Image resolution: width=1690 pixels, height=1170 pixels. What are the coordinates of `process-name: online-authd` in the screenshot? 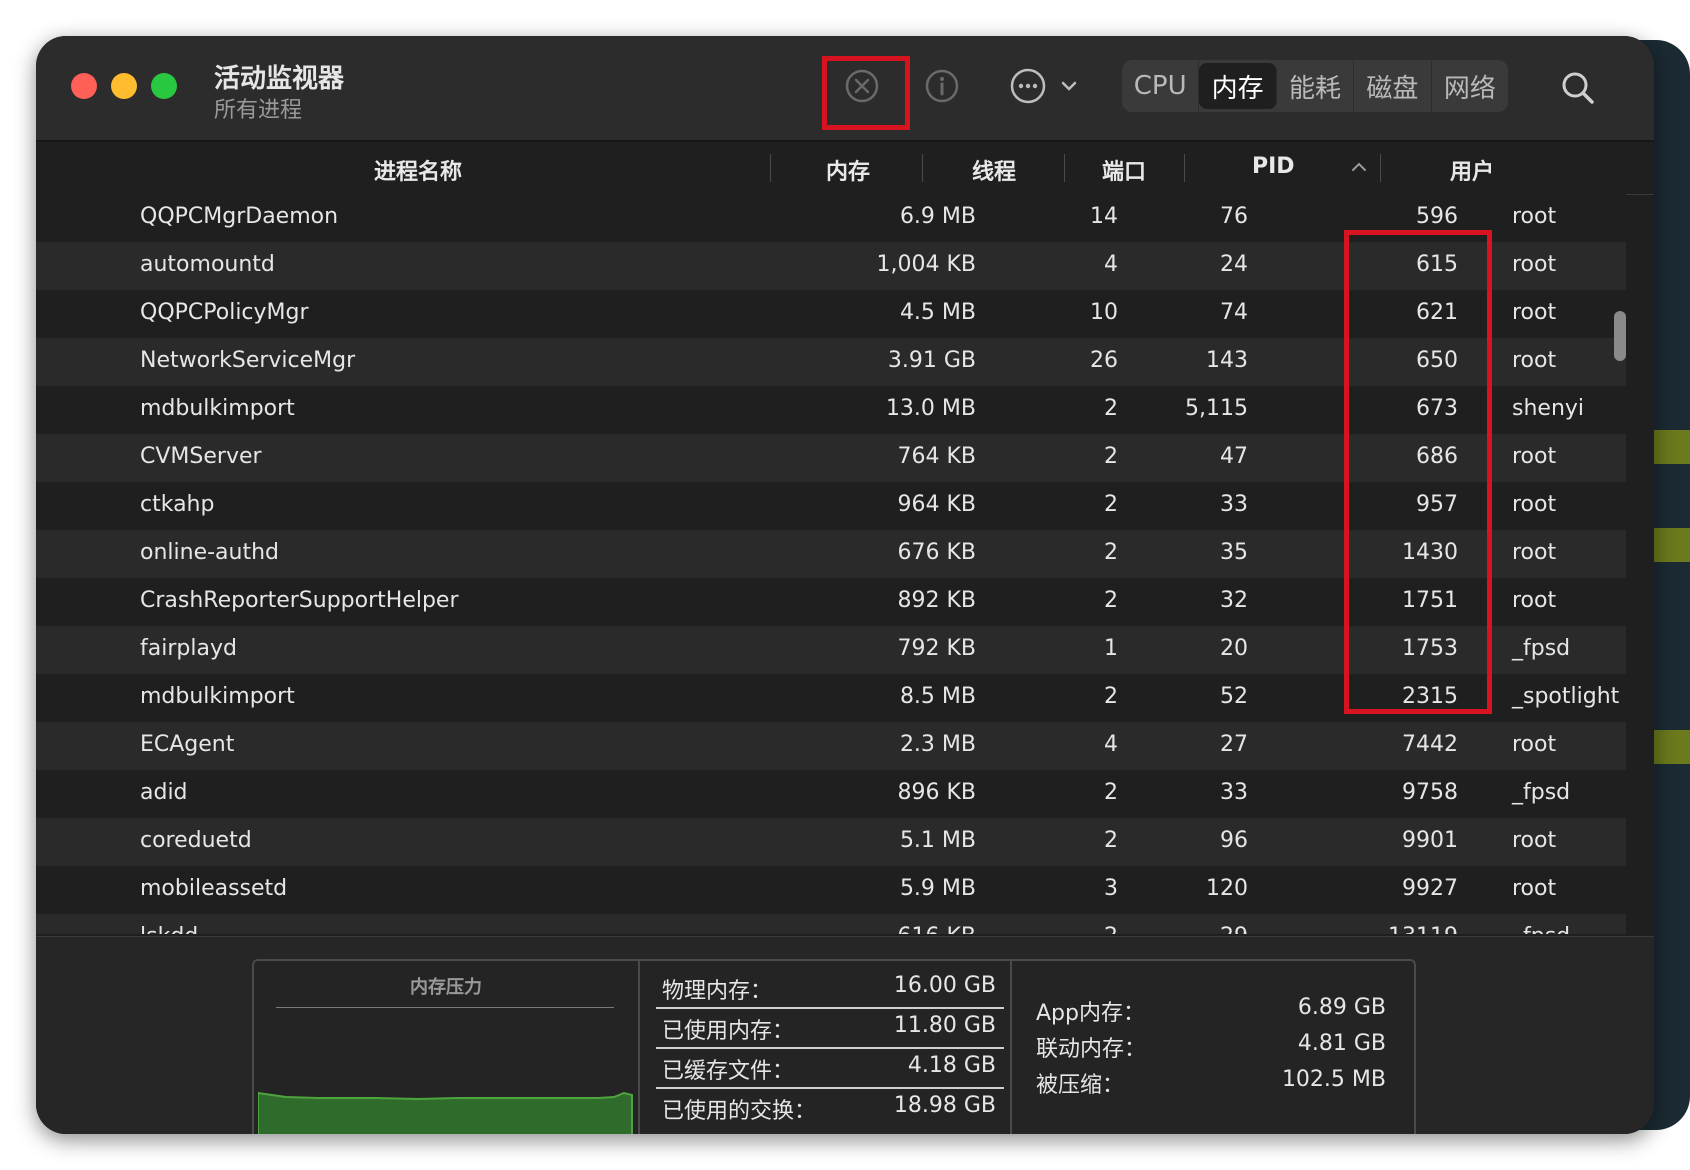 It's located at (210, 552).